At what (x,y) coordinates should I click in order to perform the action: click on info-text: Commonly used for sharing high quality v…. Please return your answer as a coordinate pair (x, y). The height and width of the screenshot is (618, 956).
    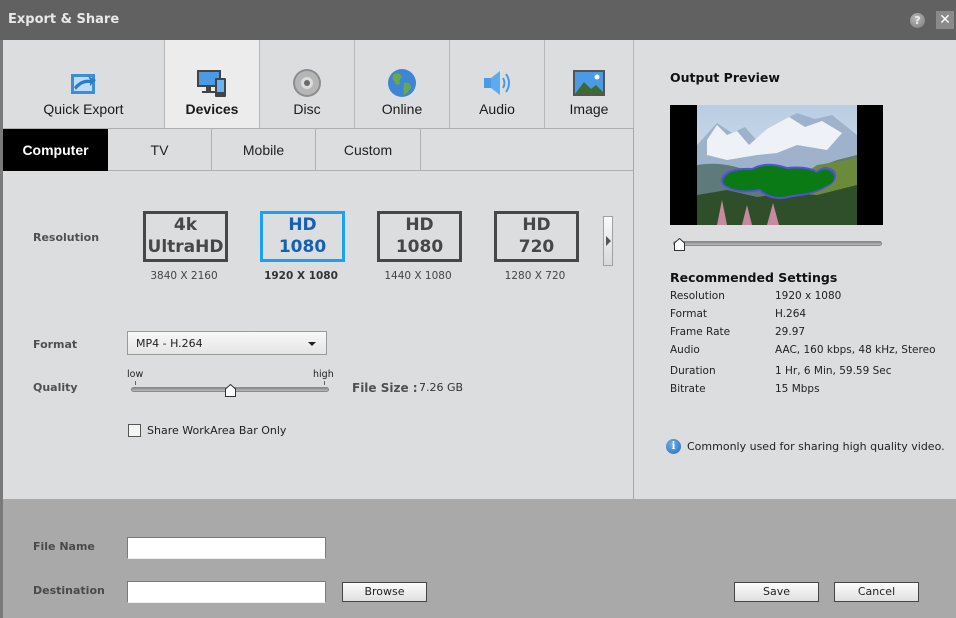
    Looking at the image, I should click on (816, 446).